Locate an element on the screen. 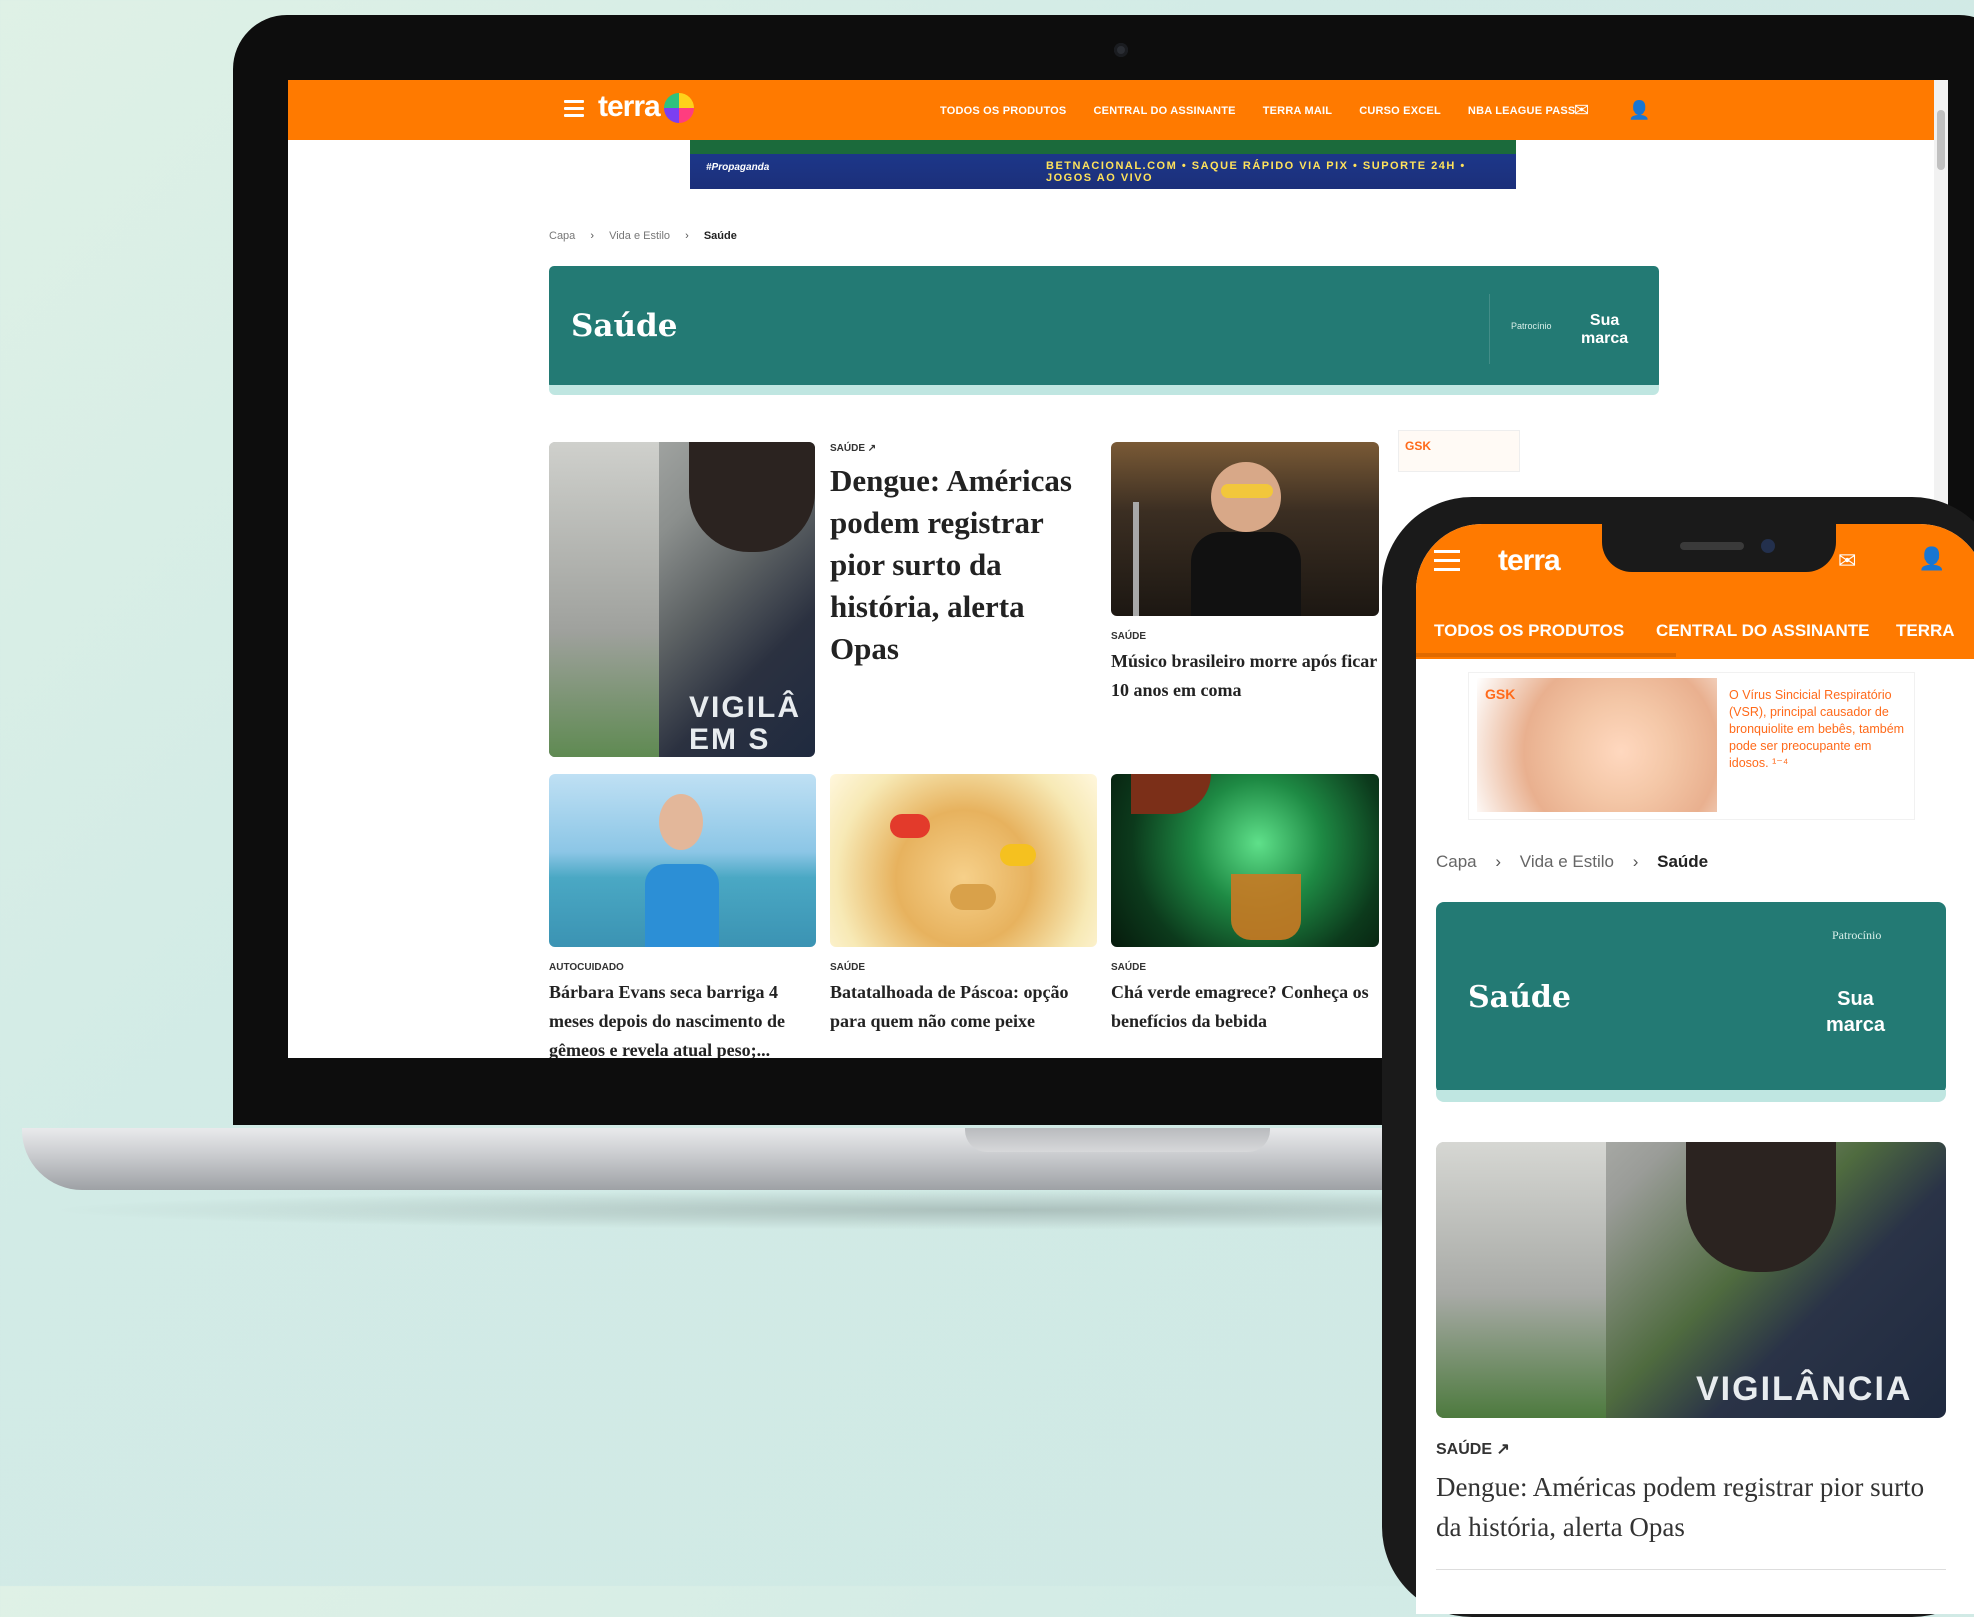  nav-item-terra: TERRA is located at coordinates (1925, 631).